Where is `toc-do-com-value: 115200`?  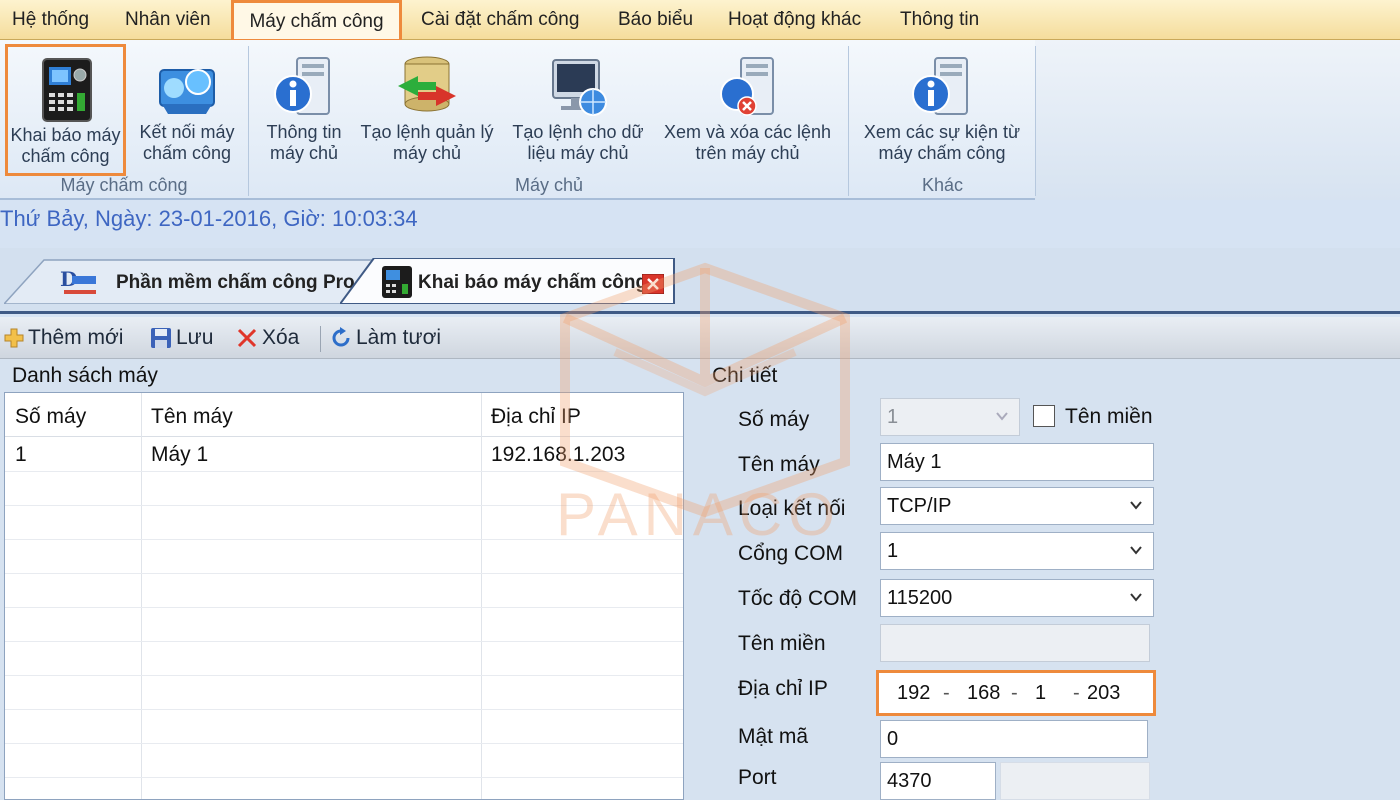 toc-do-com-value: 115200 is located at coordinates (920, 598).